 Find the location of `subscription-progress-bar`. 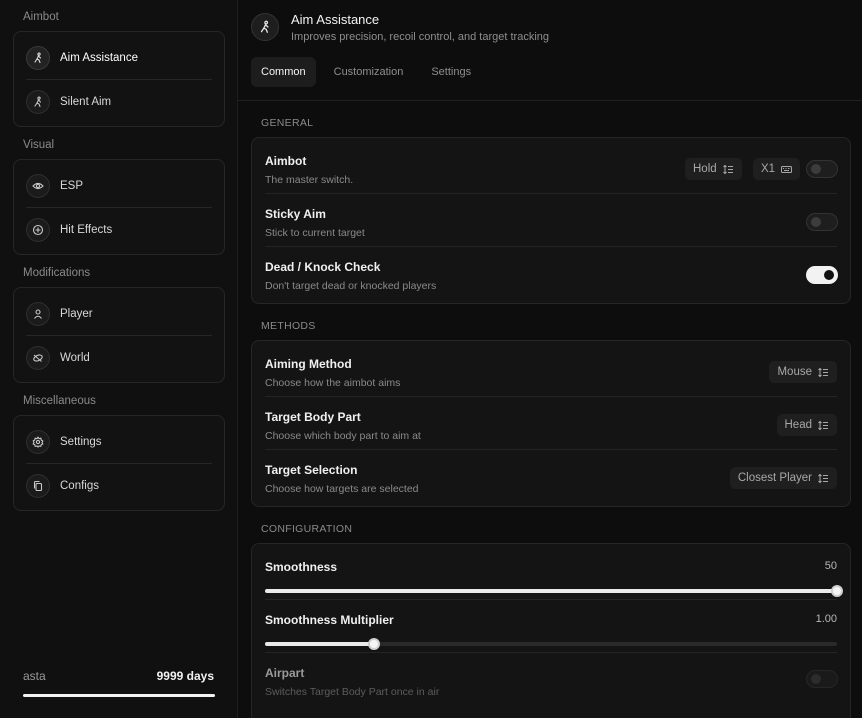

subscription-progress-bar is located at coordinates (119, 695).